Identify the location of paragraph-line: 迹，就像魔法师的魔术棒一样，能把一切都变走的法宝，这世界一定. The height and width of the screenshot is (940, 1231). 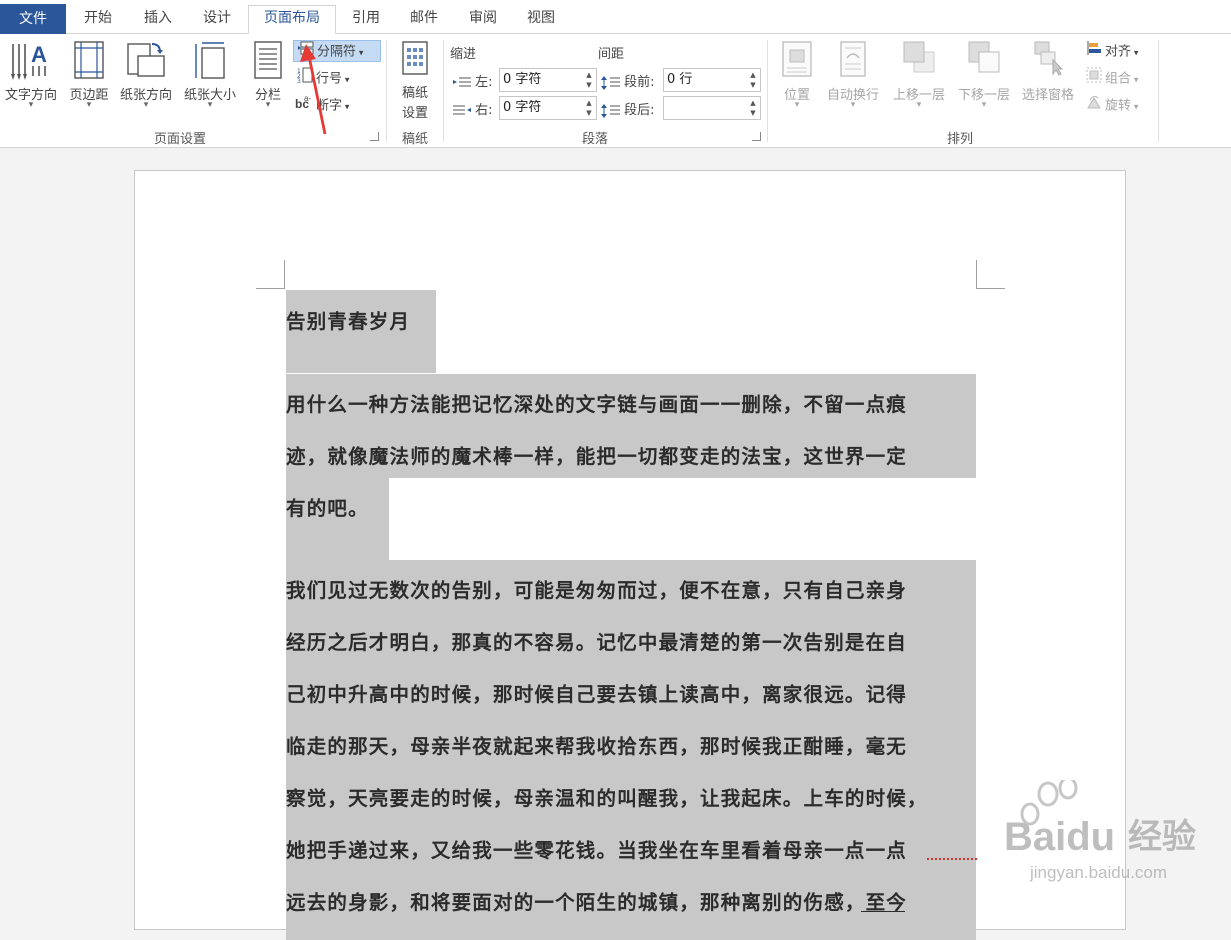
(596, 454).